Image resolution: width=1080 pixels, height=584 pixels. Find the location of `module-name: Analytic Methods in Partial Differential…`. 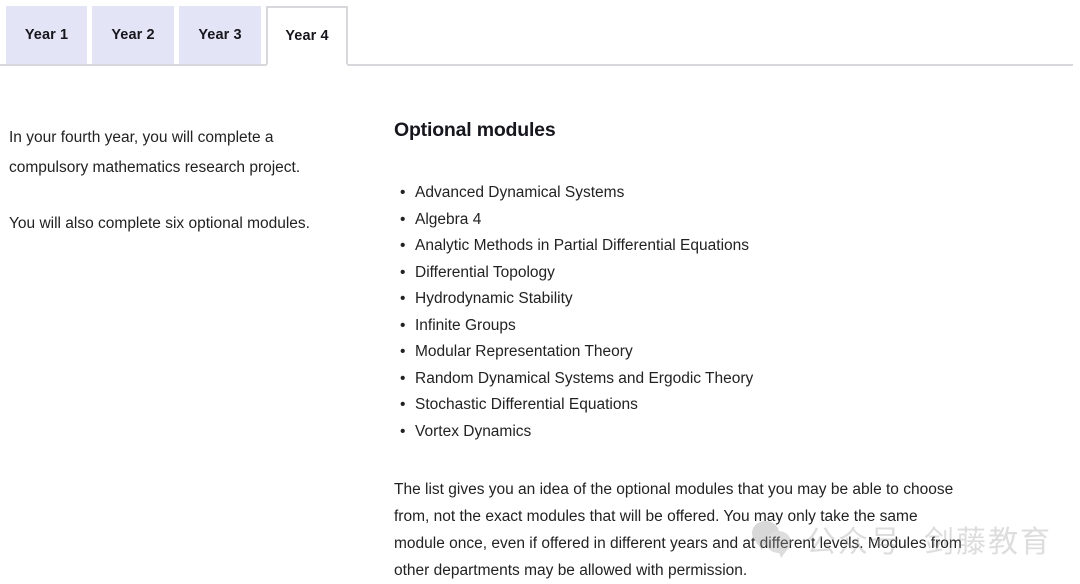

module-name: Analytic Methods in Partial Differential… is located at coordinates (582, 245).